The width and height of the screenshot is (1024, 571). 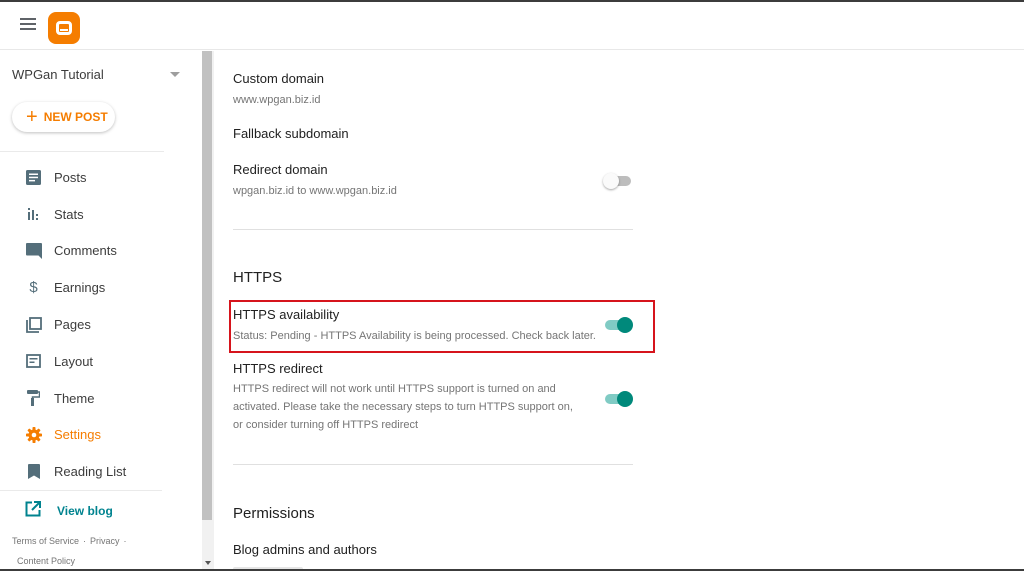 I want to click on permissions-section-title: Permissions, so click(x=274, y=513).